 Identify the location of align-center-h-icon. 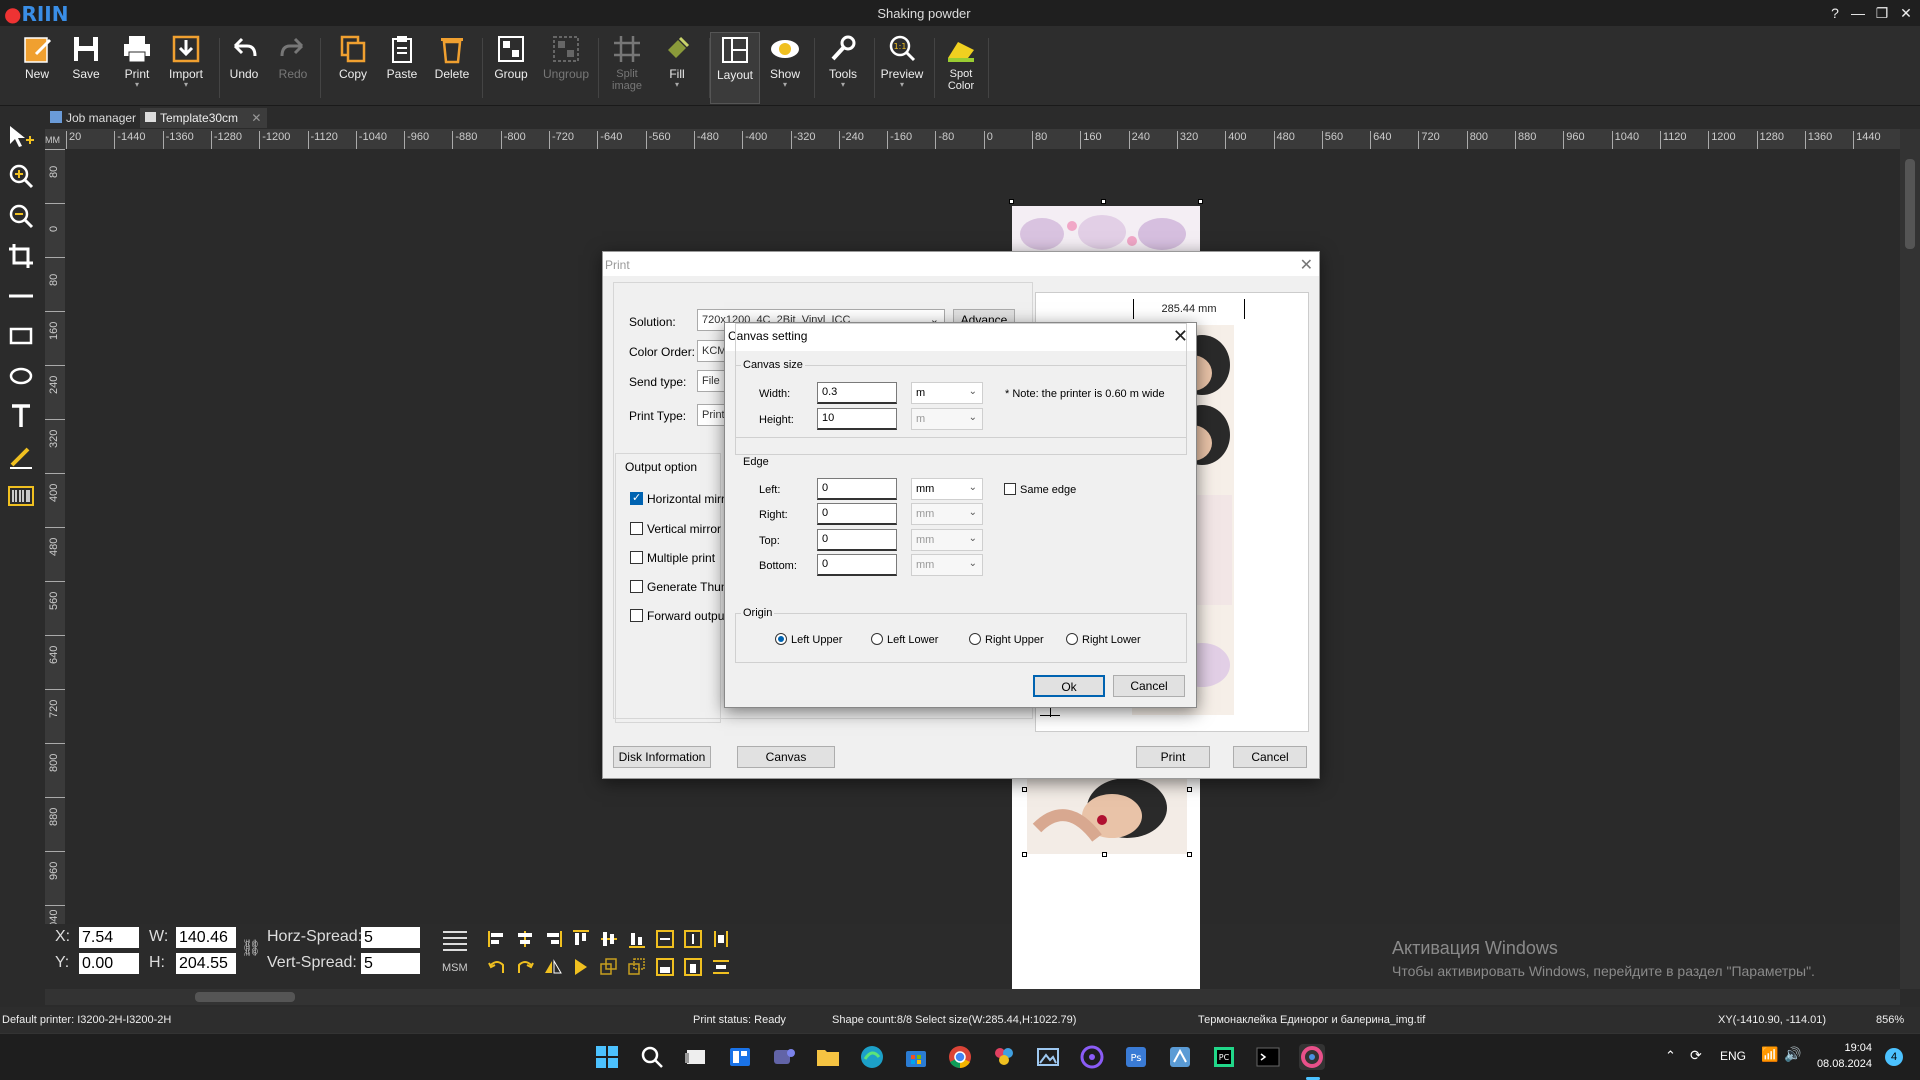
(525, 939).